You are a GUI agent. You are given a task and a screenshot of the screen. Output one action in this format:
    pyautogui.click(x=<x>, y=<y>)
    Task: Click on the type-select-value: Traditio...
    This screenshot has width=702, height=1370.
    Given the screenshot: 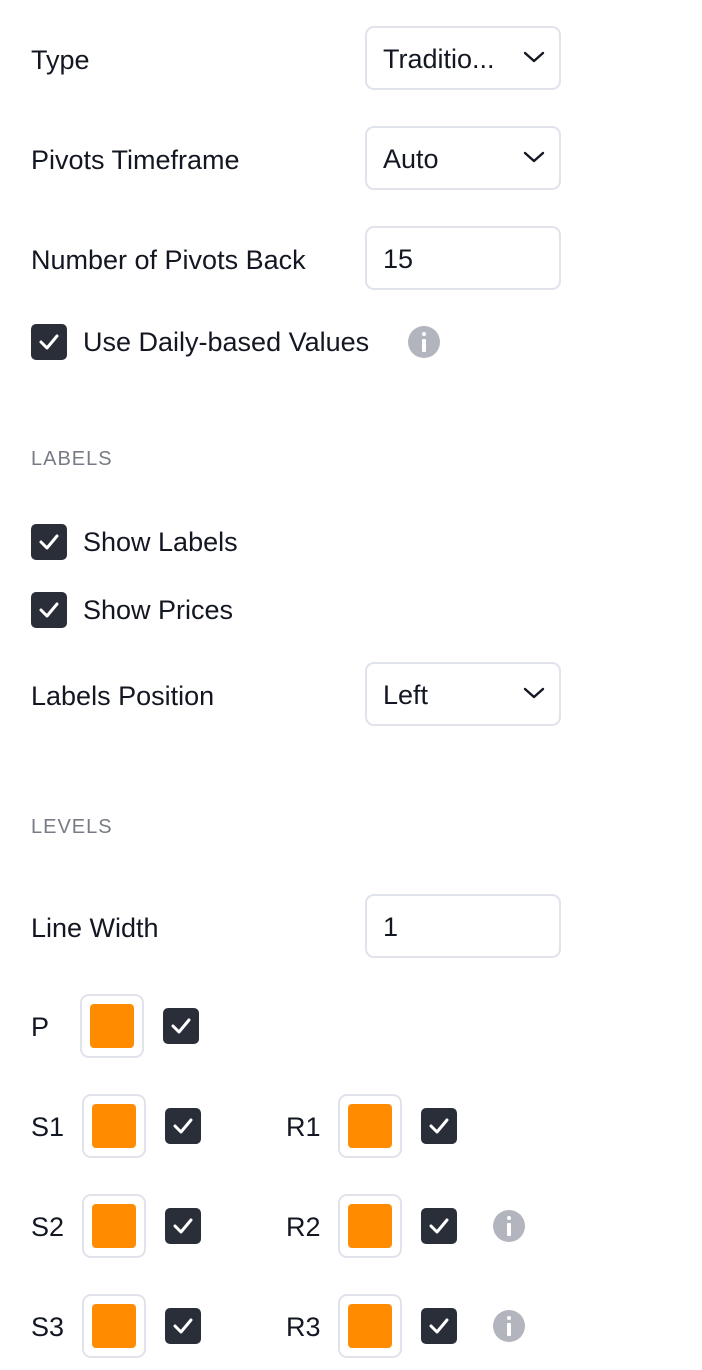 What is the action you would take?
    pyautogui.click(x=439, y=59)
    